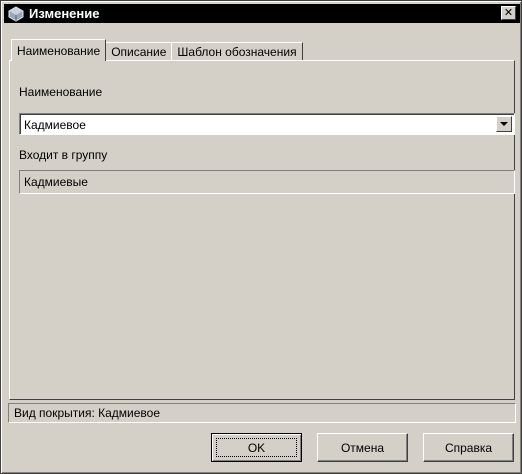 This screenshot has height=474, width=522. I want to click on tab-name-label: Наименование, so click(59, 50).